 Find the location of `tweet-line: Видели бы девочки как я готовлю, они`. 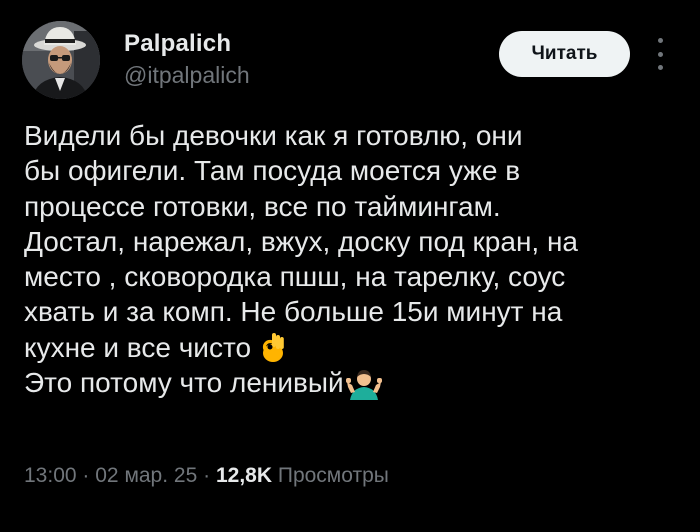

tweet-line: Видели бы девочки как я готовлю, они is located at coordinates (273, 135).